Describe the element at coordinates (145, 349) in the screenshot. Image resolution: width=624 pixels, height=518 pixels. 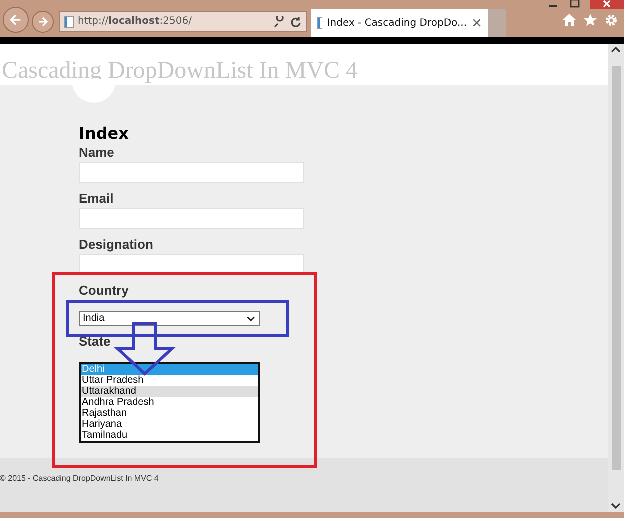
I see `down-arrow` at that location.